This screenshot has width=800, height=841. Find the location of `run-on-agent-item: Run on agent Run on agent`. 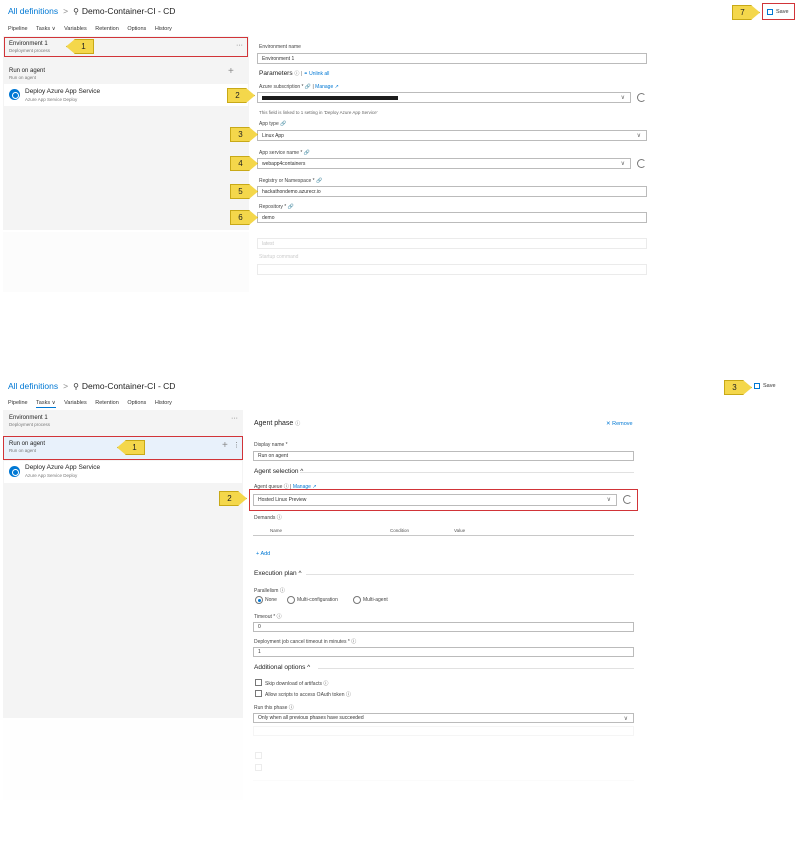

run-on-agent-item: Run on agent Run on agent is located at coordinates (27, 74).